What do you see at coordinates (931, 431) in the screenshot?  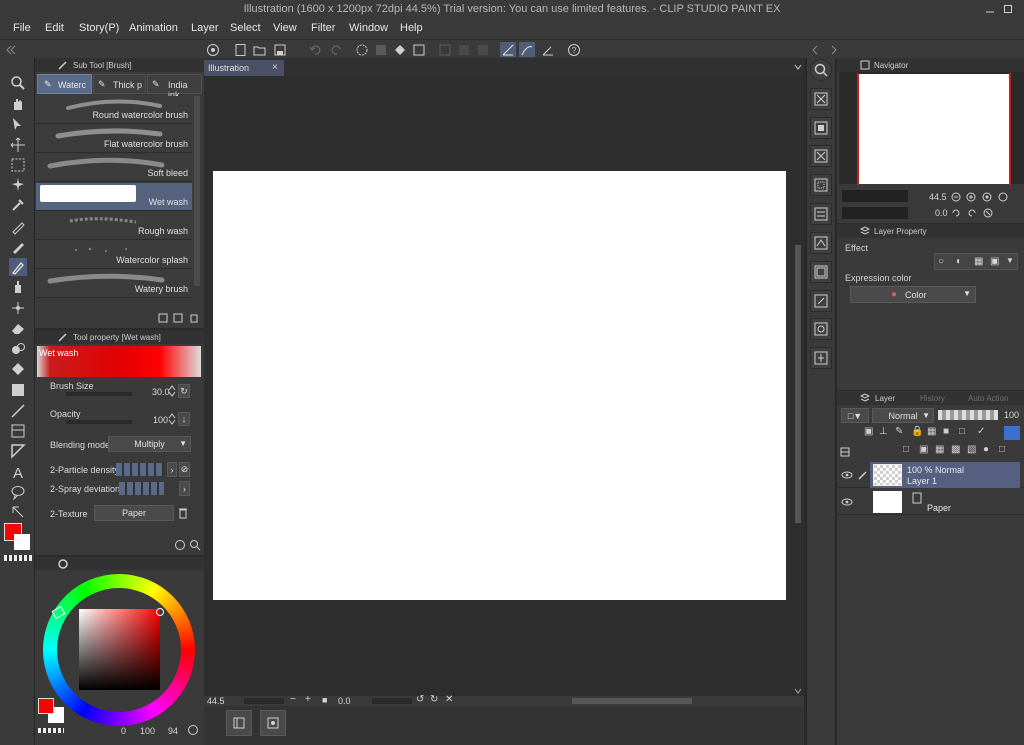 I see `lock-transparent-icon: ▦` at bounding box center [931, 431].